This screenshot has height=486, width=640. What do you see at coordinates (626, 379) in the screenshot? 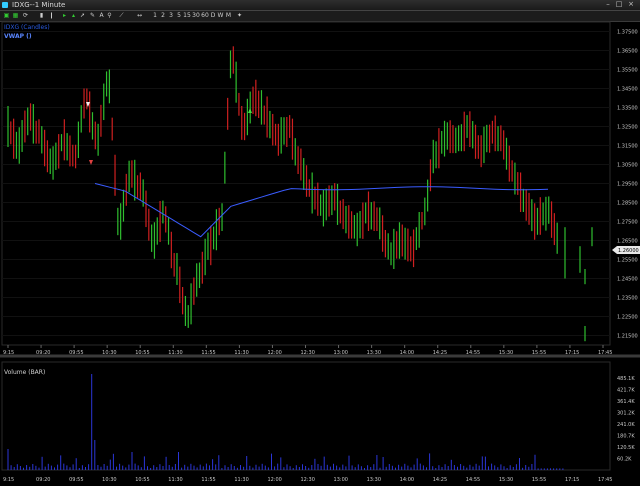
I see `volume-tick-label: 485.1K` at bounding box center [626, 379].